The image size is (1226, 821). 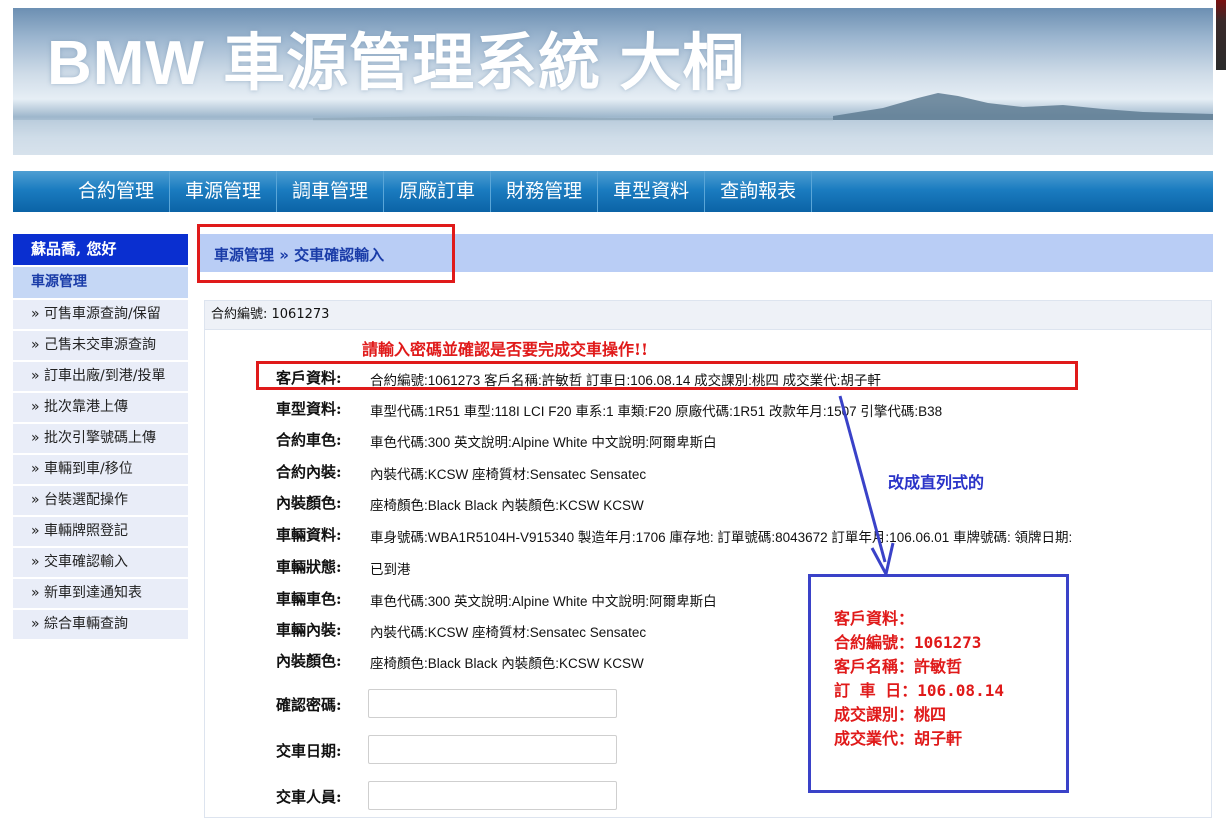 What do you see at coordinates (759, 191) in the screenshot?
I see `nav-reports: 查詢報表` at bounding box center [759, 191].